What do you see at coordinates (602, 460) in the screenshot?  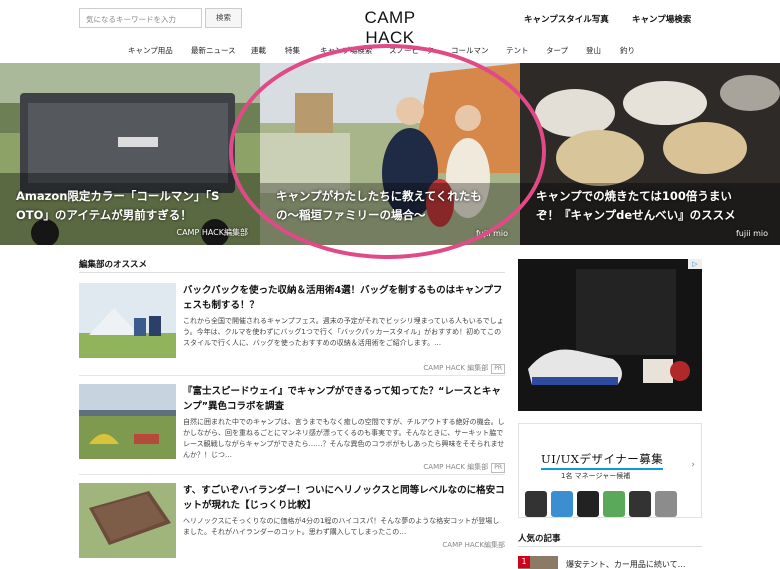 I see `recruit-title: UI/UXデザイナー募集` at bounding box center [602, 460].